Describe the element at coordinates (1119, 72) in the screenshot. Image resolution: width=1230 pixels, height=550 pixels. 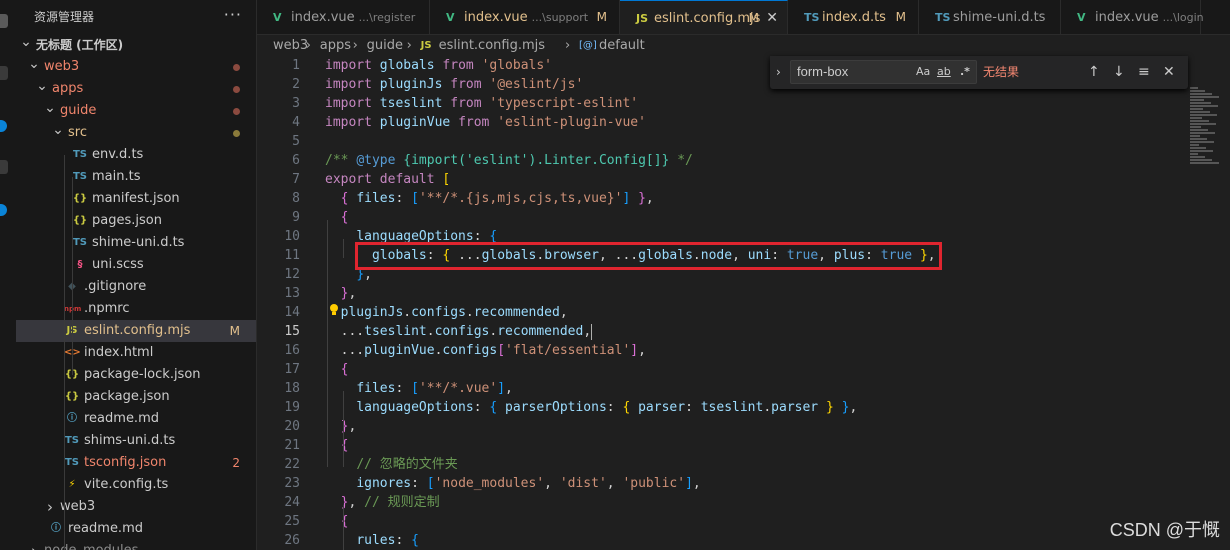
I see `next-match-icon: ↓` at that location.